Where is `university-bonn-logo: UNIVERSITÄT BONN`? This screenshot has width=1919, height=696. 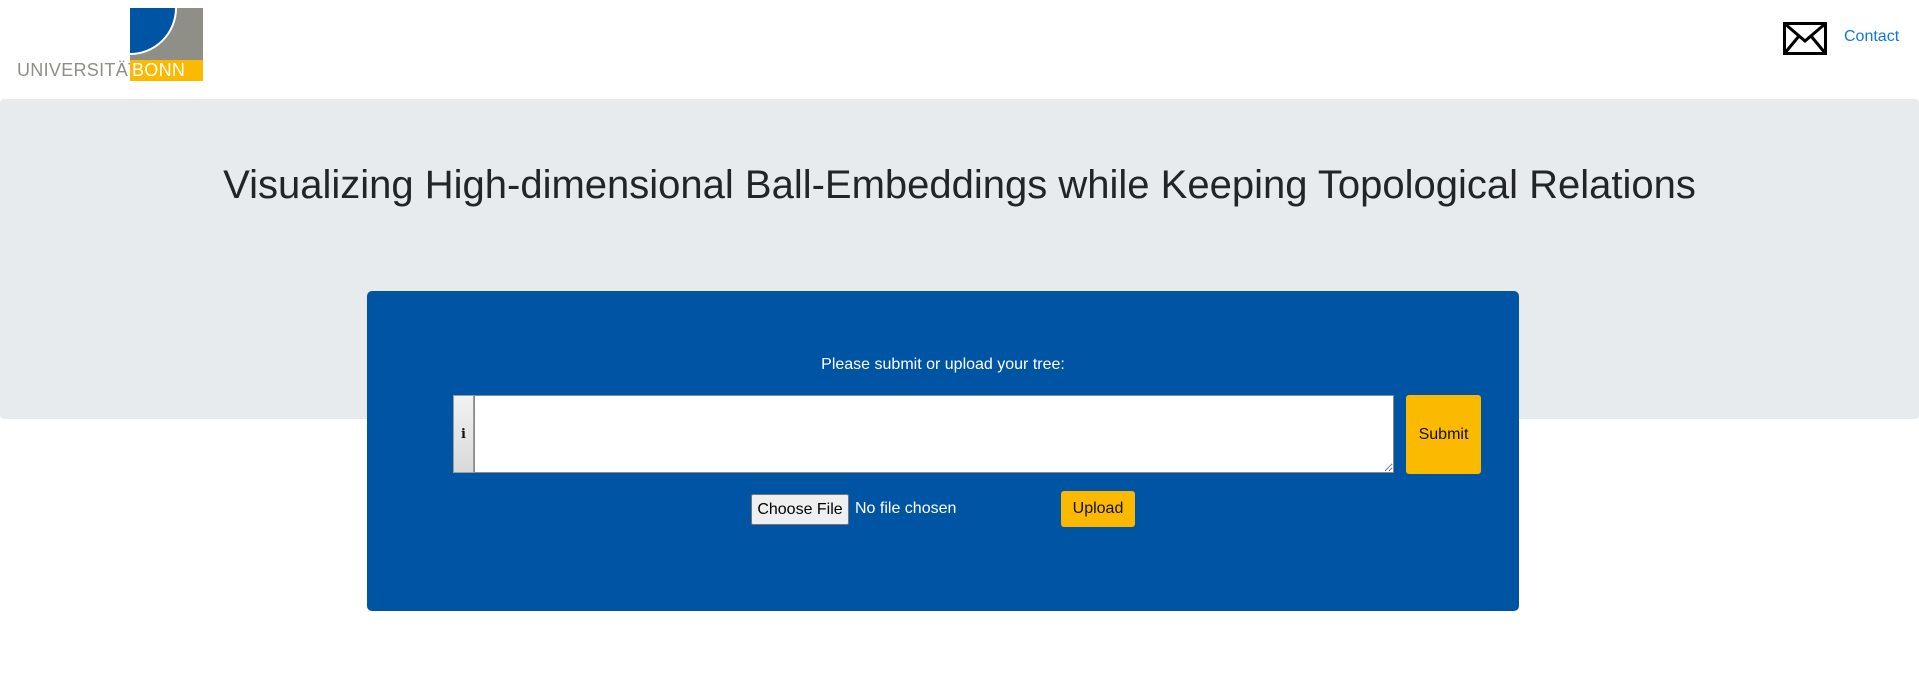
university-bonn-logo: UNIVERSITÄT BONN is located at coordinates (110, 44).